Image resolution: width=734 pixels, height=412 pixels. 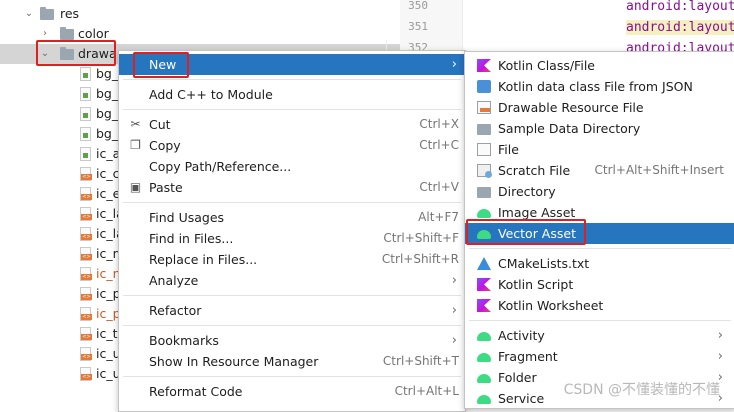 What do you see at coordinates (659, 170) in the screenshot?
I see `submenu-item-shortcut: Ctrl+Alt+Shift+Insert` at bounding box center [659, 170].